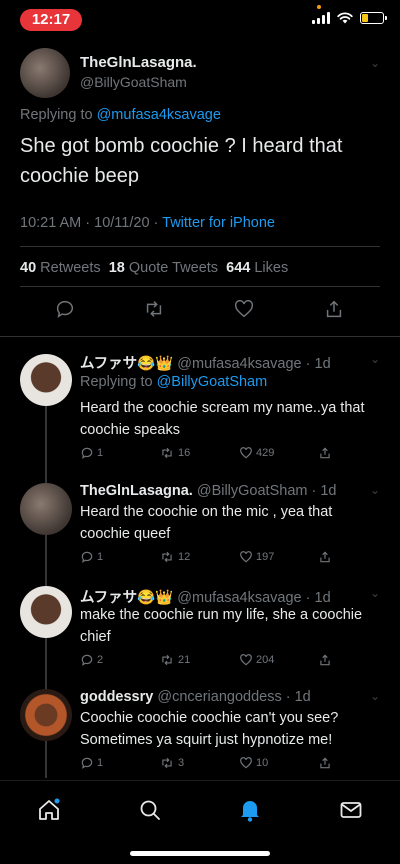 This screenshot has height=864, width=400. What do you see at coordinates (163, 268) in the screenshot?
I see `quotes-stat: 18 Quote Tweets` at bounding box center [163, 268].